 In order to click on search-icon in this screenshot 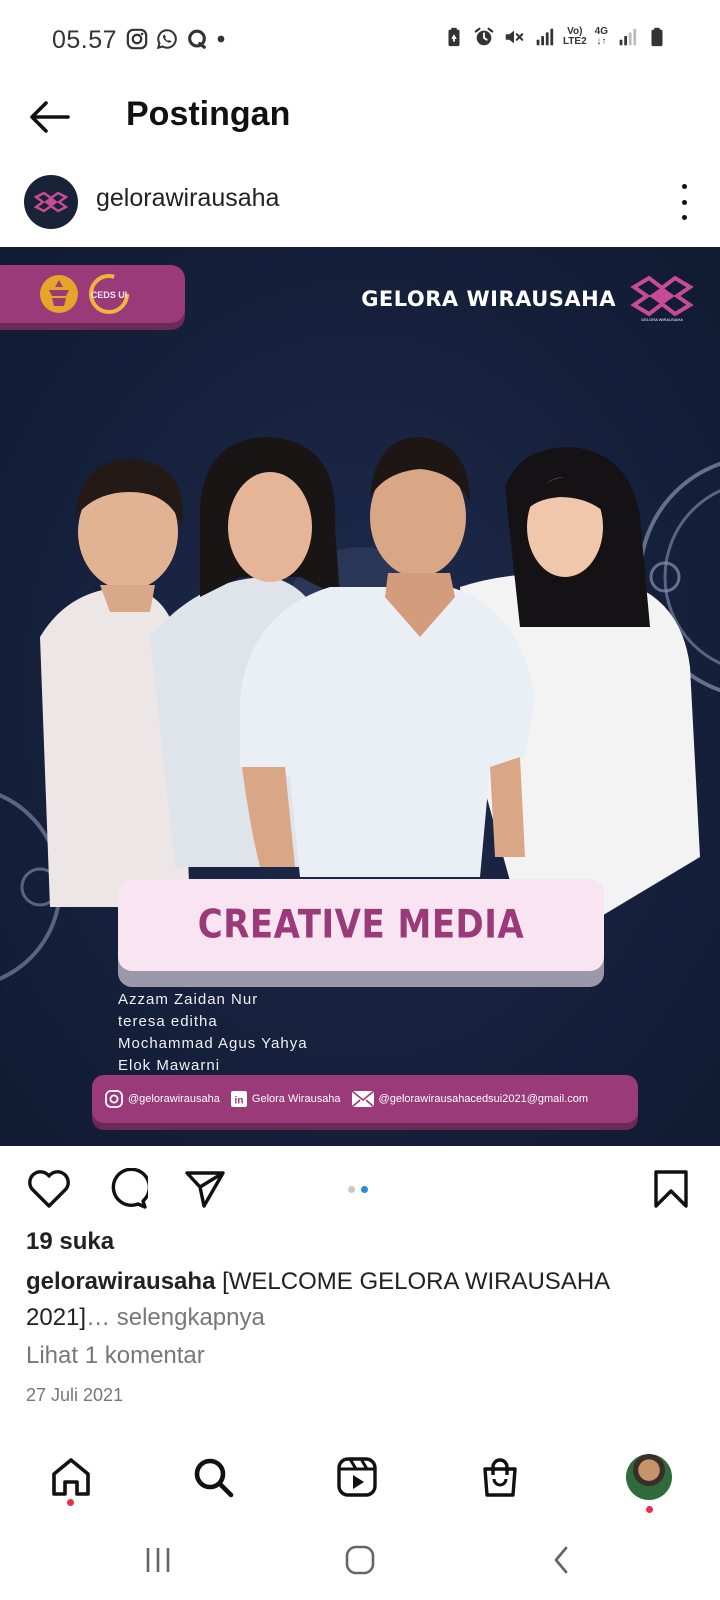, I will do `click(214, 1478)`.